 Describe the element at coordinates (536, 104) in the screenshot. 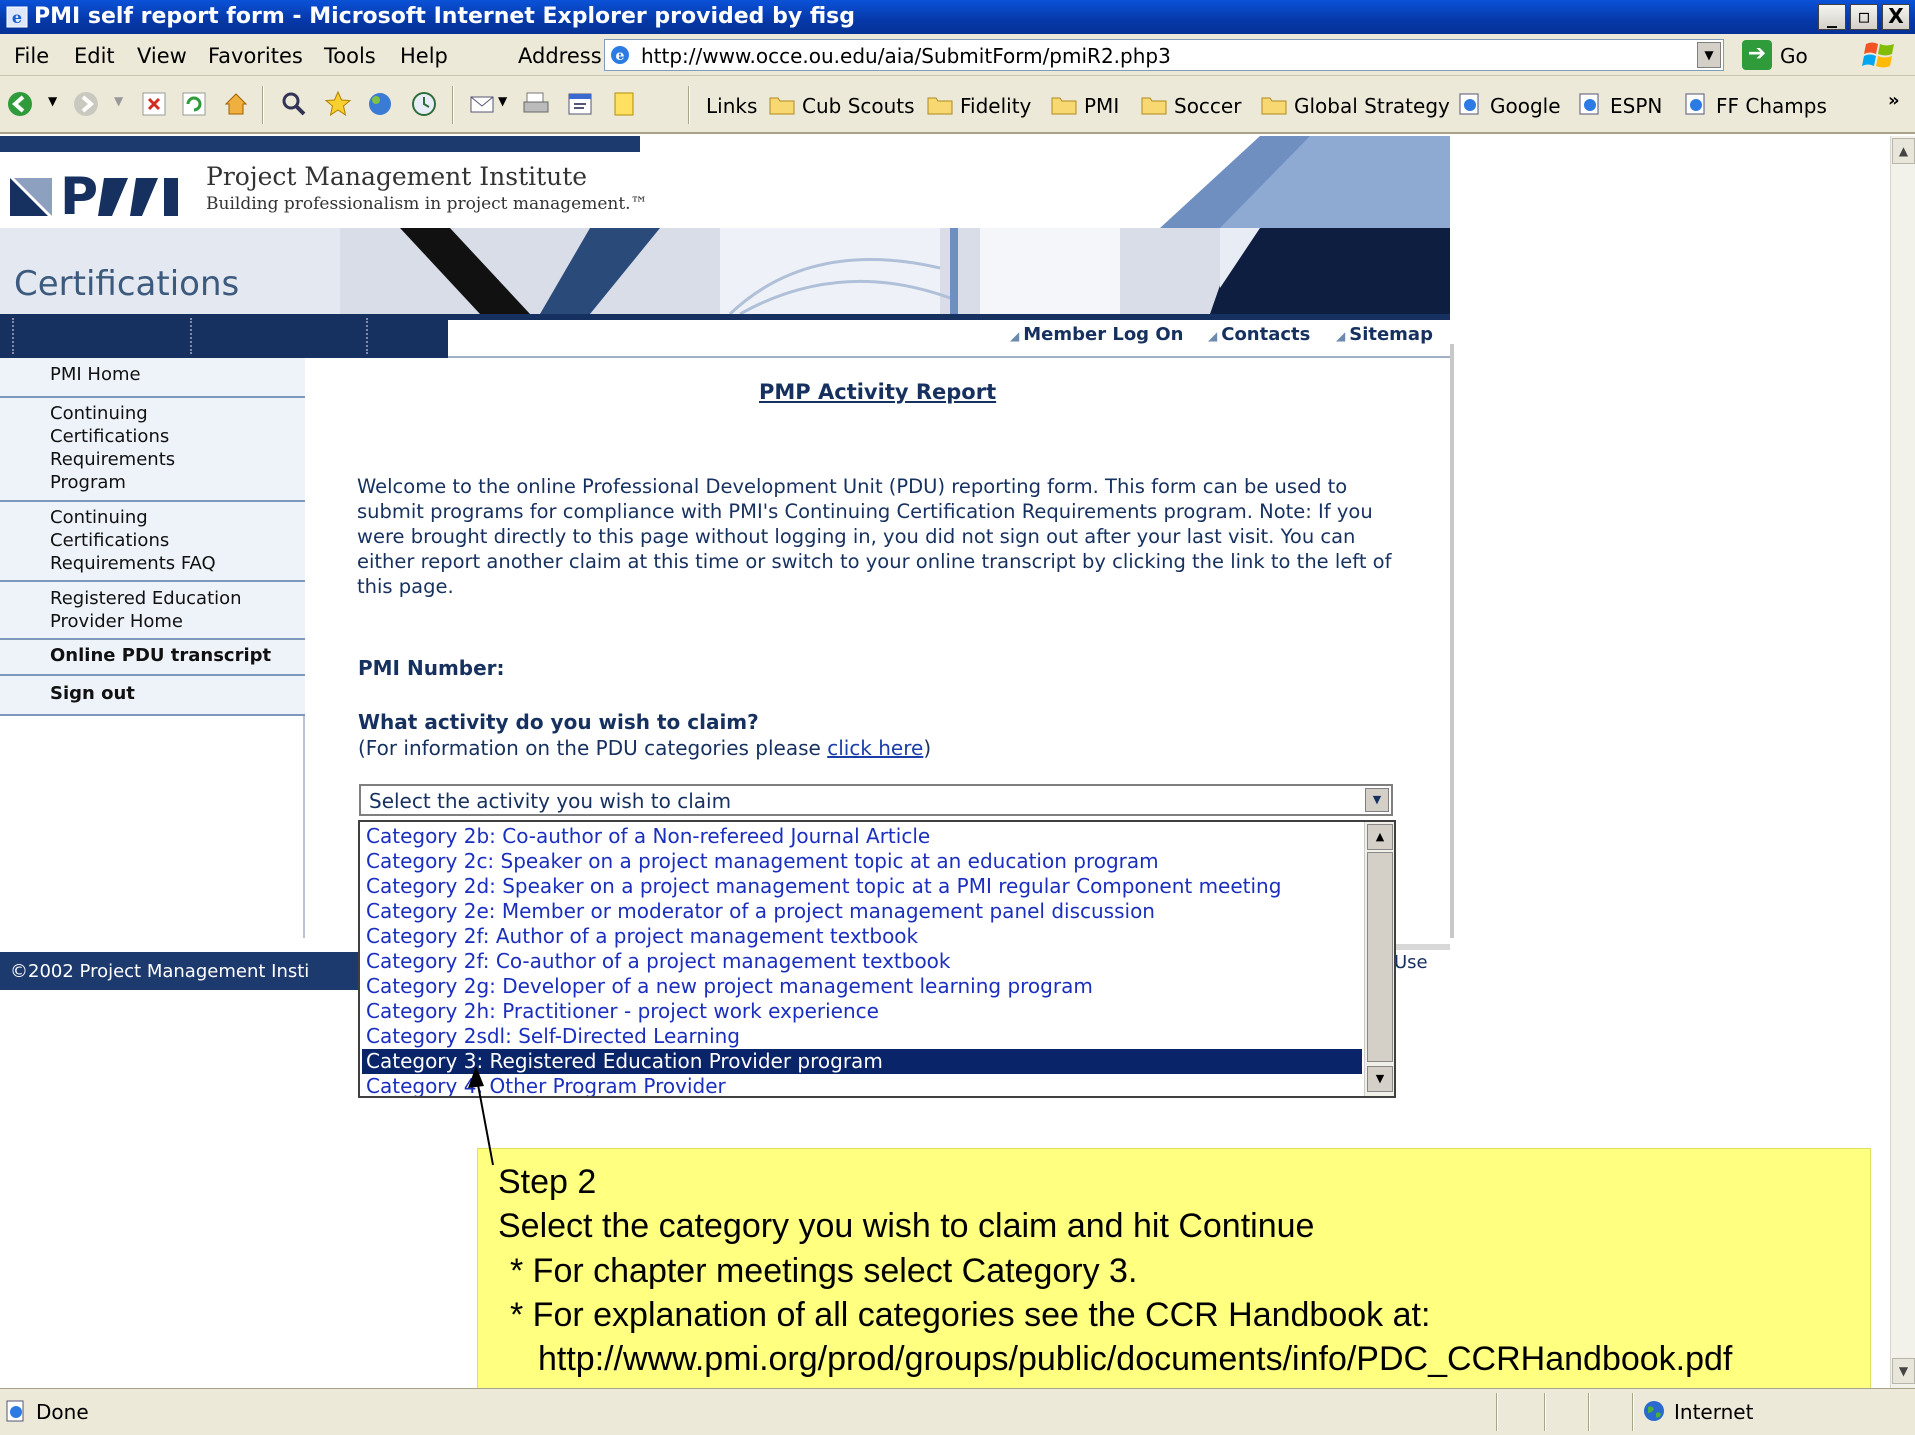

I see `print-icon` at that location.